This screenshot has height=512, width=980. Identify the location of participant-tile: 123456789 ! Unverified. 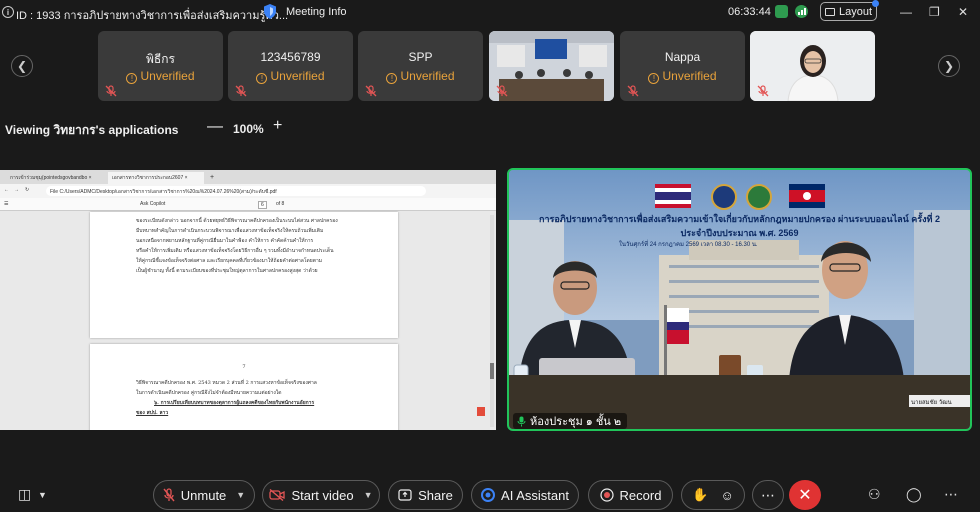
(290, 66).